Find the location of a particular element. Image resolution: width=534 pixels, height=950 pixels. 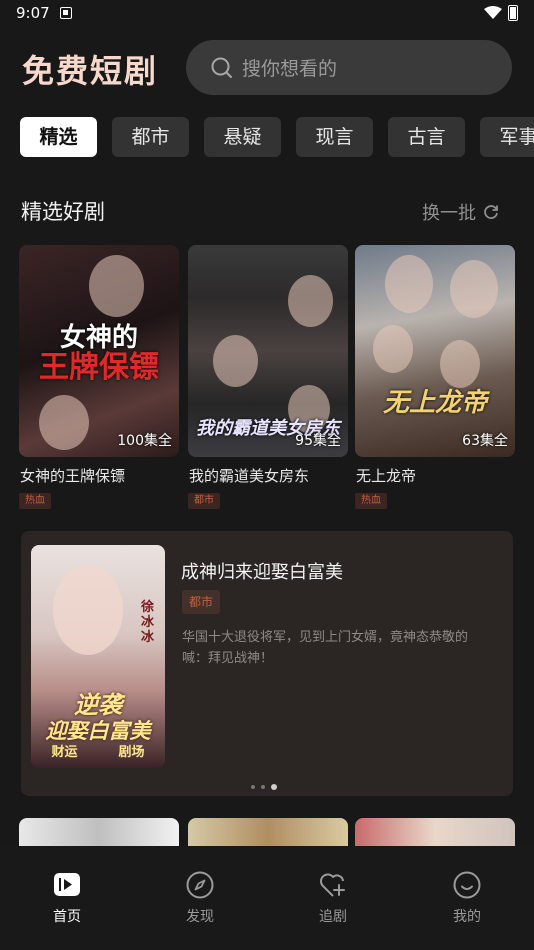

drama-card: 我的霸道美女房东 95集全 我的霸道美女房东 都市 is located at coordinates (268, 377).